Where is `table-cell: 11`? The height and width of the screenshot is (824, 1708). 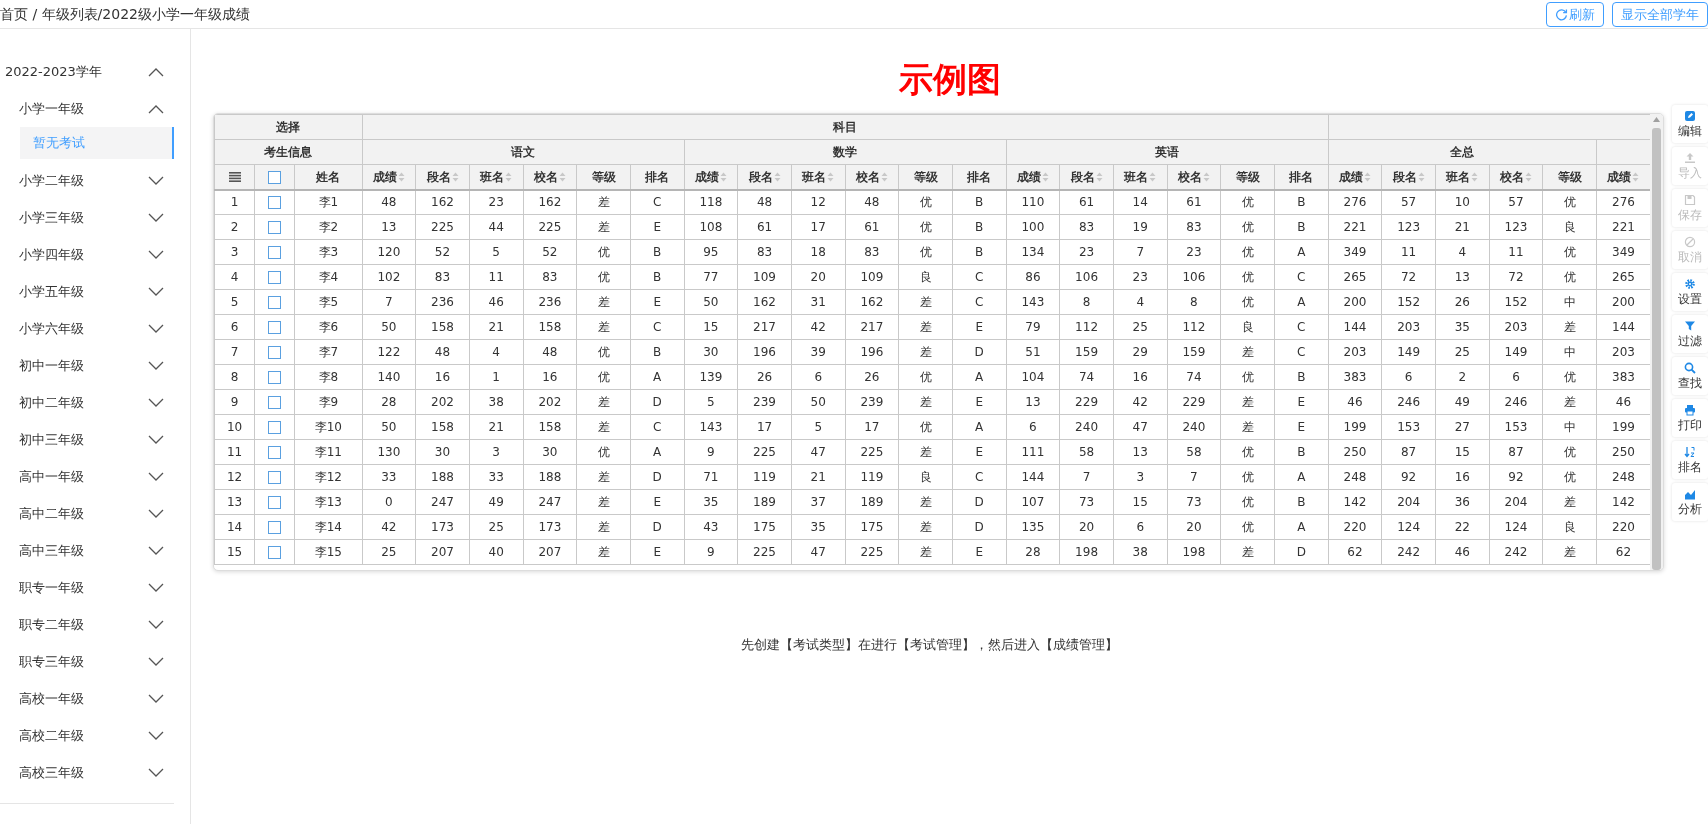 table-cell: 11 is located at coordinates (1408, 252).